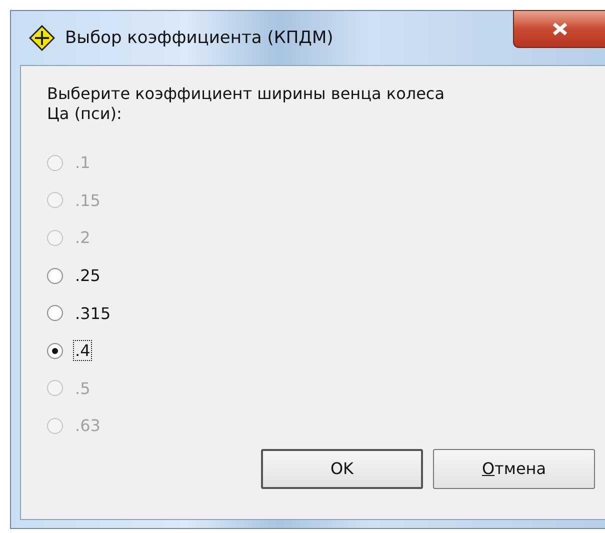  I want to click on window-title: Выбор коэффициента (КПДМ), so click(199, 38).